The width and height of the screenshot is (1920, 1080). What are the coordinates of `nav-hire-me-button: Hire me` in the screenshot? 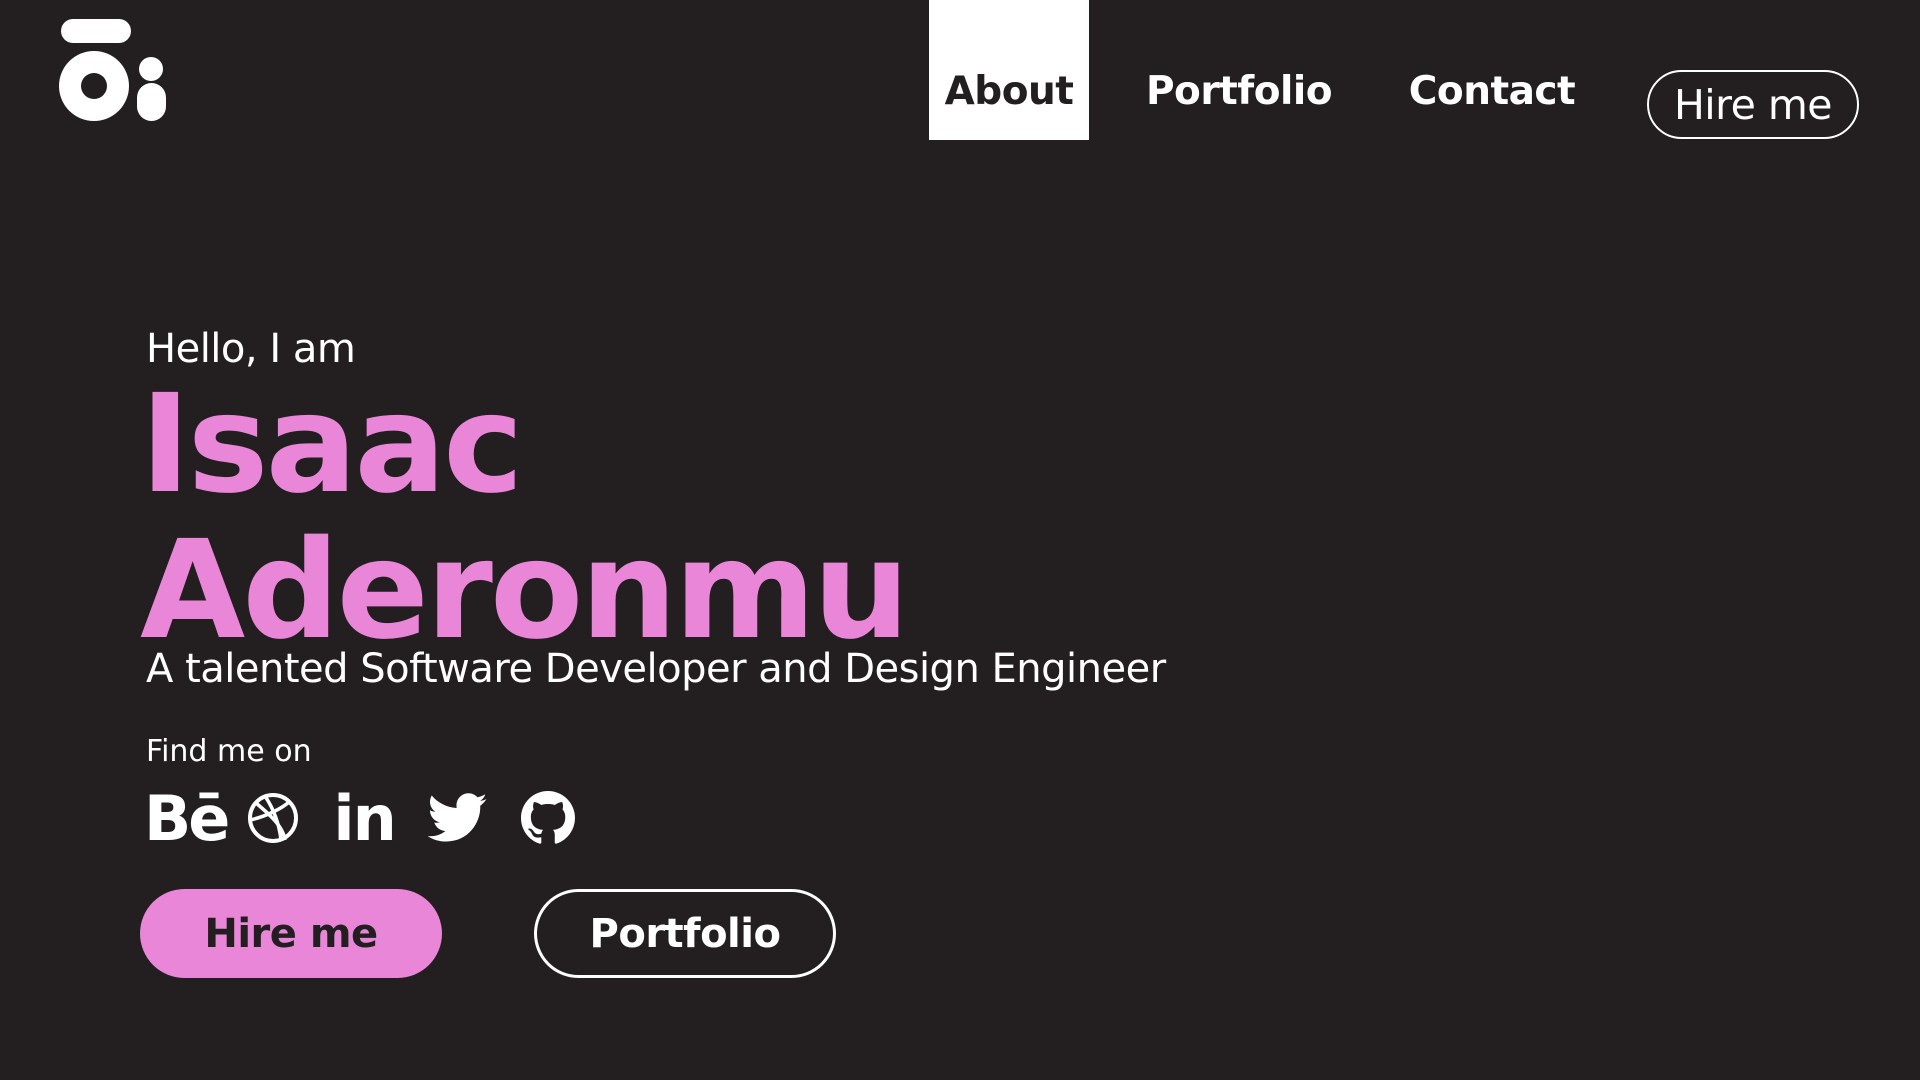 It's located at (1753, 104).